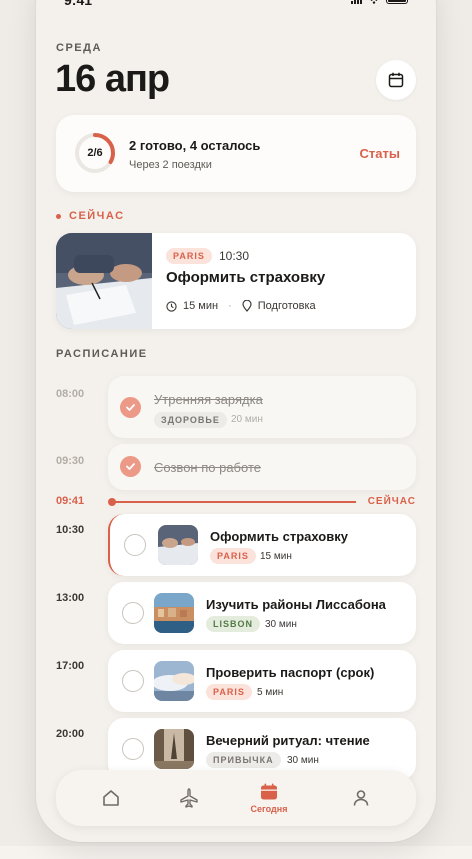  I want to click on eiffel-thumbnail, so click(174, 749).